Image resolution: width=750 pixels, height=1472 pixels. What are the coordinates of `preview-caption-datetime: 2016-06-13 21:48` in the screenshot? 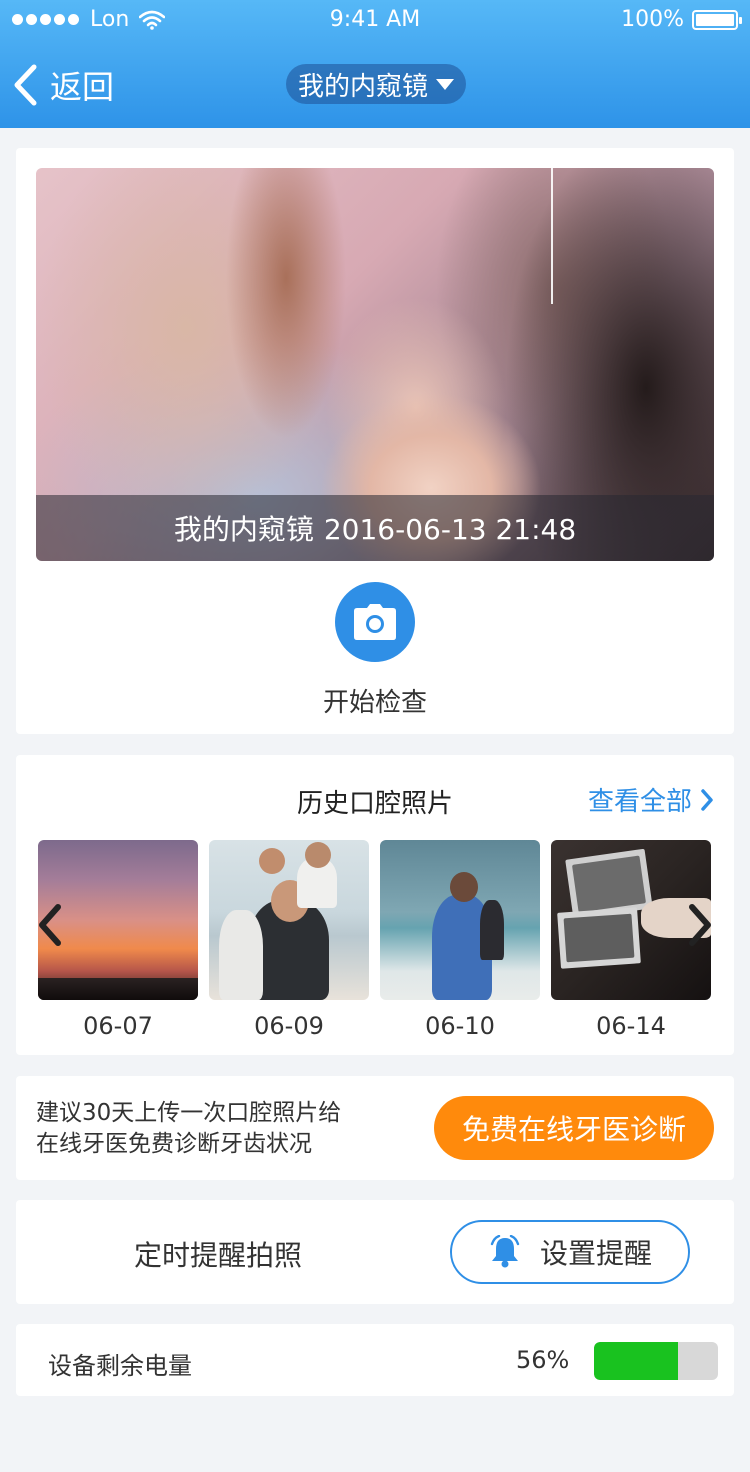 It's located at (450, 529).